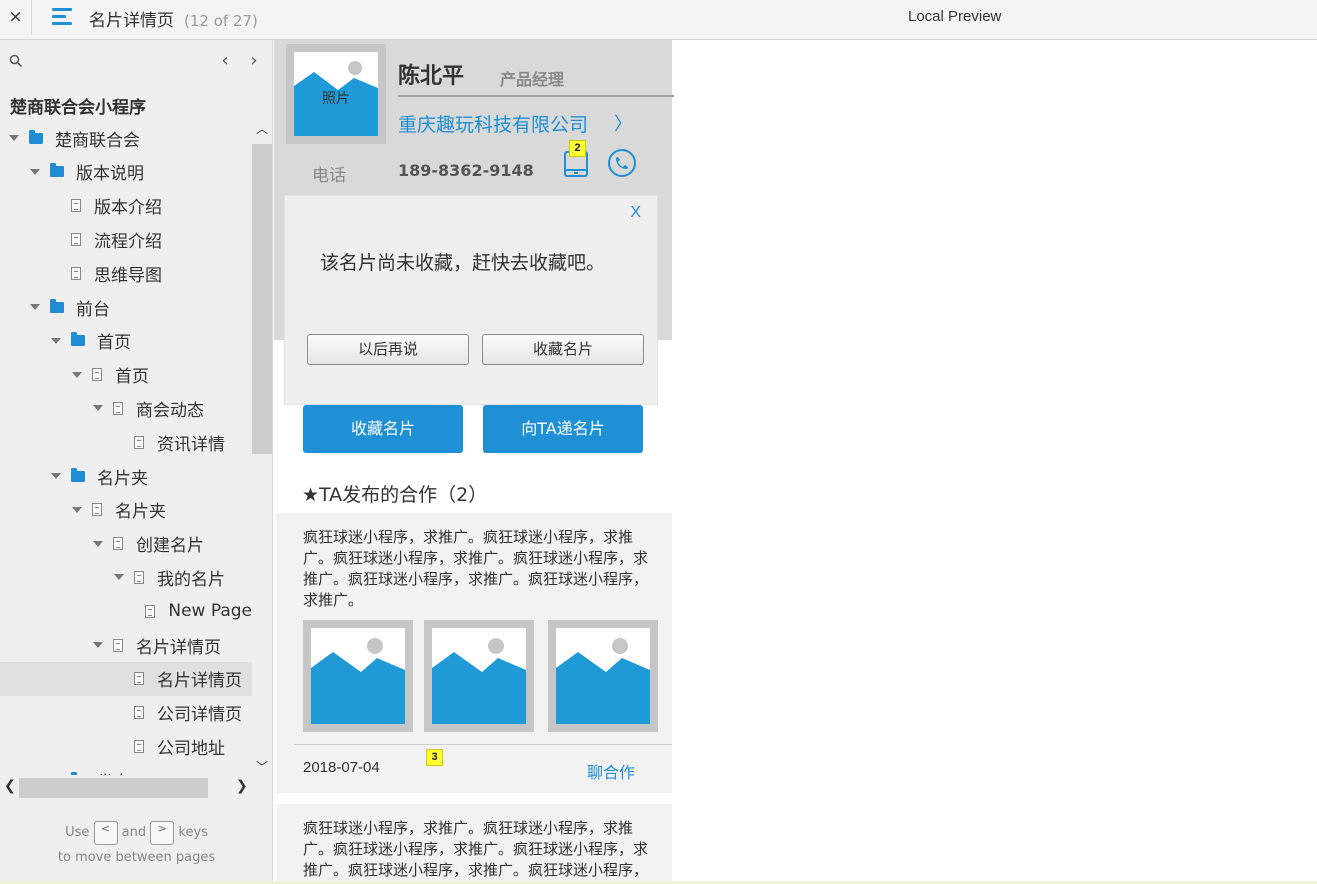  I want to click on later-button: 以后再说, so click(388, 349).